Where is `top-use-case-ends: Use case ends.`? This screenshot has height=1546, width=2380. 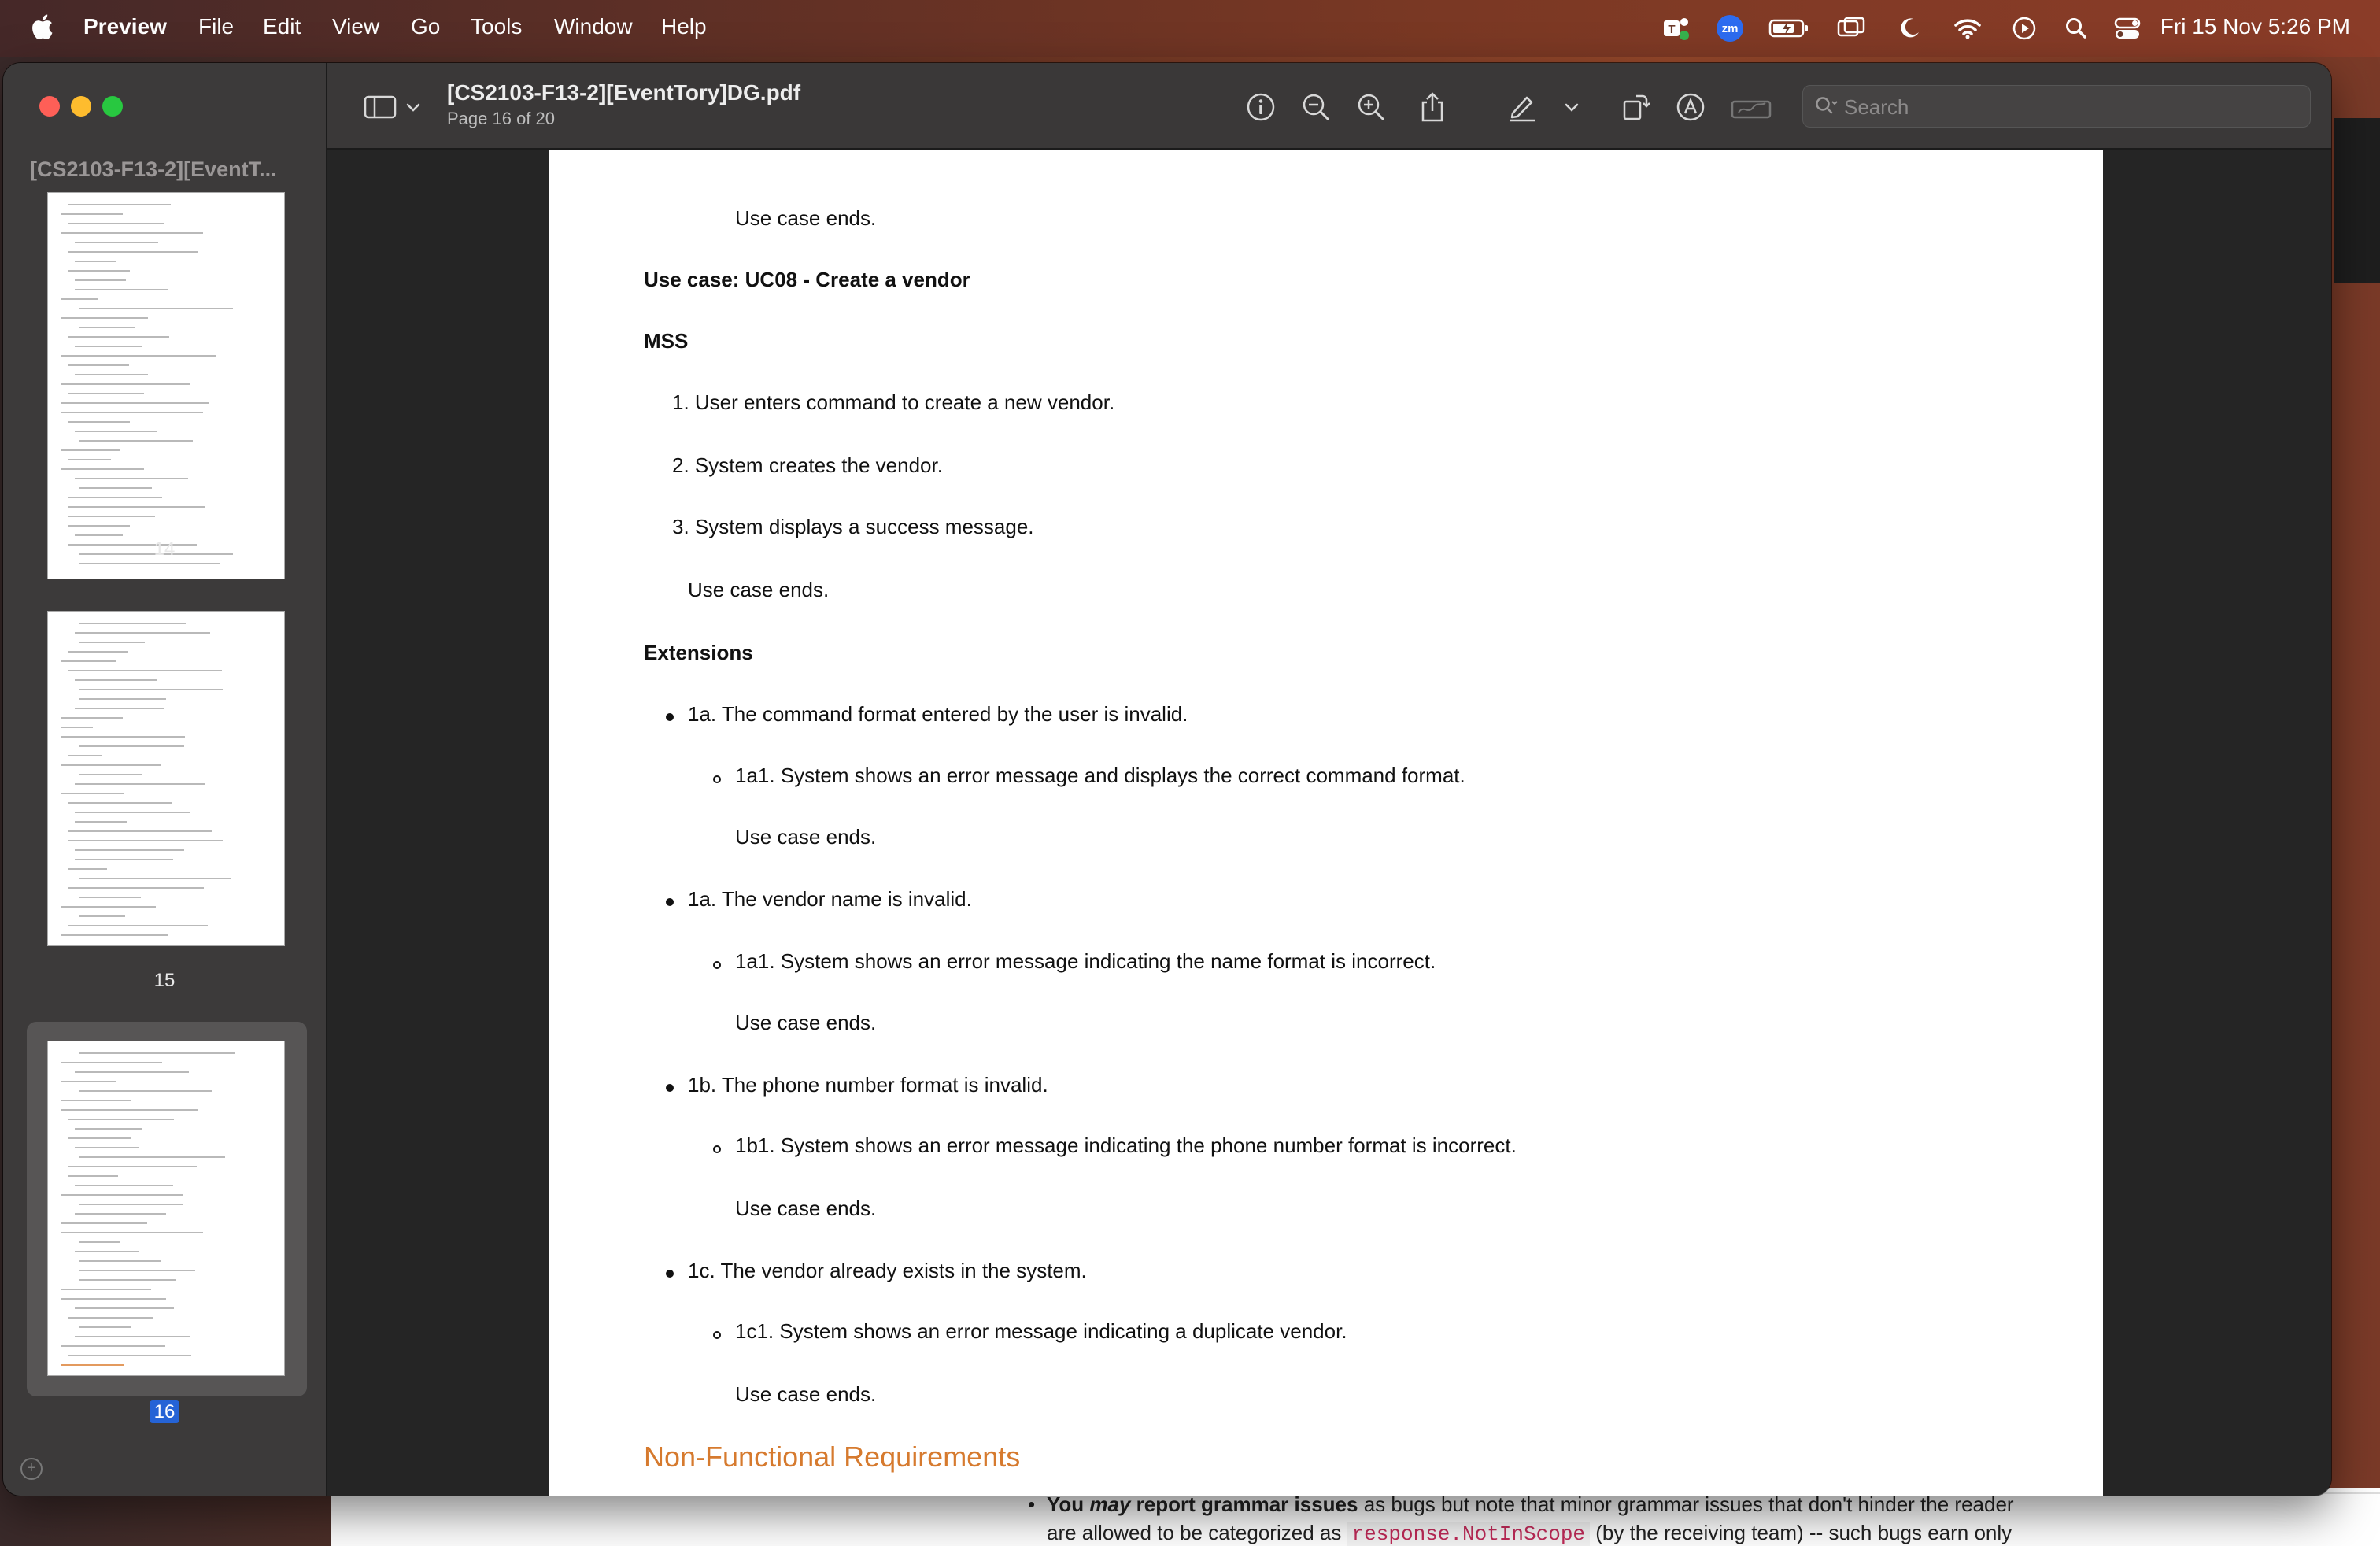
top-use-case-ends: Use case ends. is located at coordinates (806, 218).